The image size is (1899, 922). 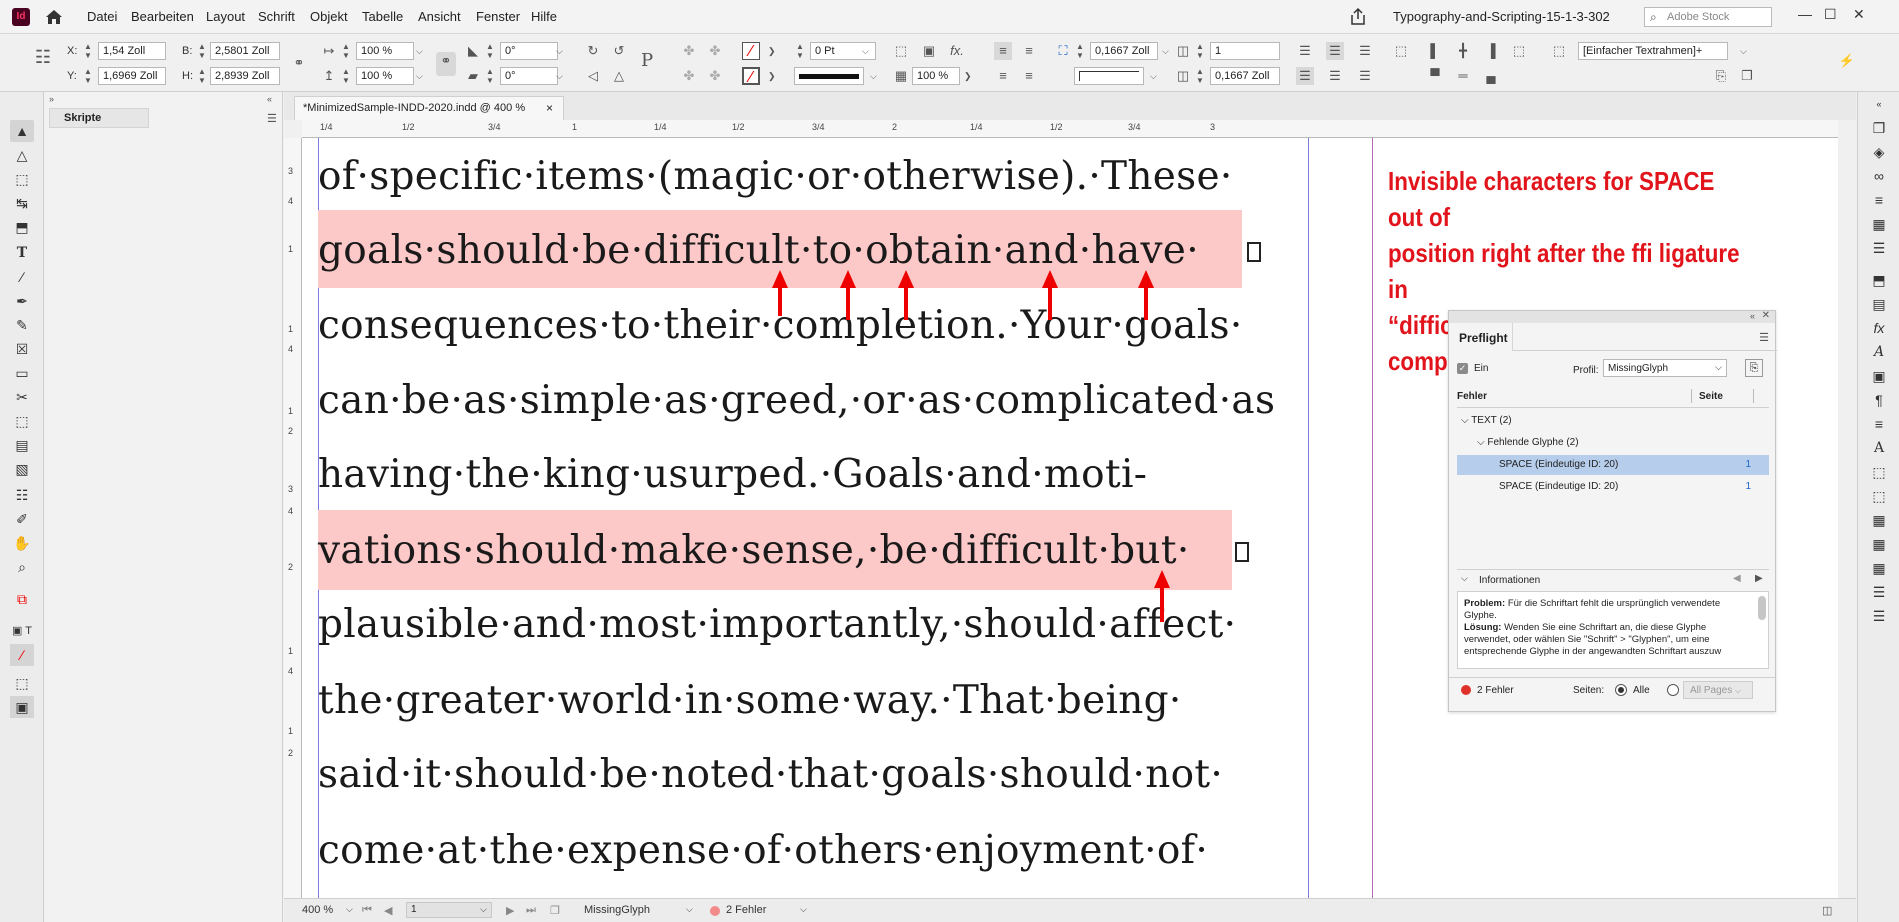 What do you see at coordinates (498, 16) in the screenshot?
I see `menu-fenster: Fenster` at bounding box center [498, 16].